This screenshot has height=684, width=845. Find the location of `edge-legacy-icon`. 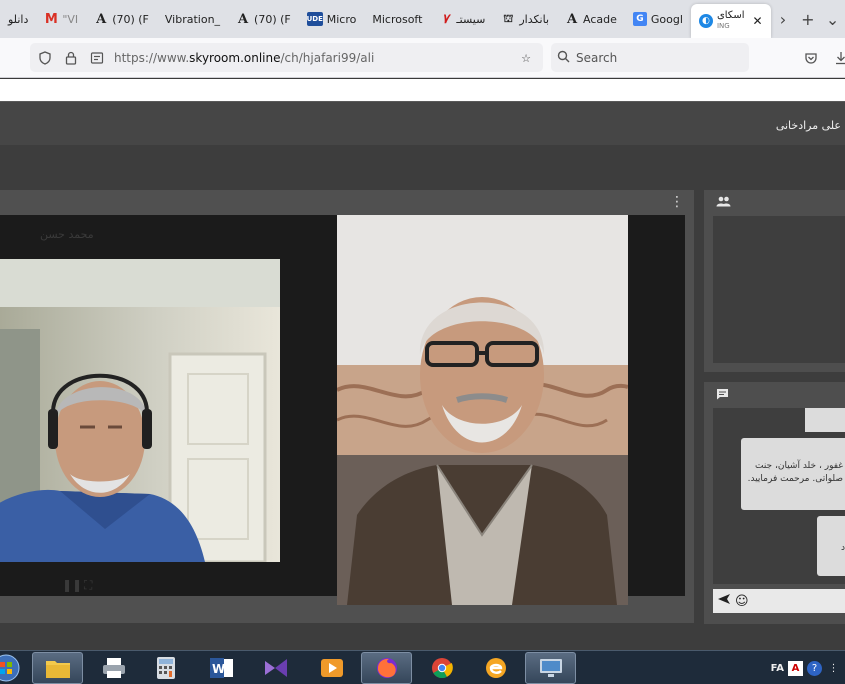

edge-legacy-icon is located at coordinates (495, 668).